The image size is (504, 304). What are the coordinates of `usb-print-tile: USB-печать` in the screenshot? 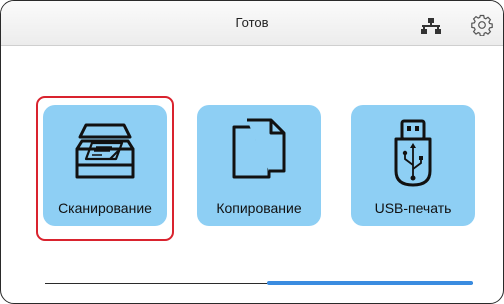 It's located at (413, 165).